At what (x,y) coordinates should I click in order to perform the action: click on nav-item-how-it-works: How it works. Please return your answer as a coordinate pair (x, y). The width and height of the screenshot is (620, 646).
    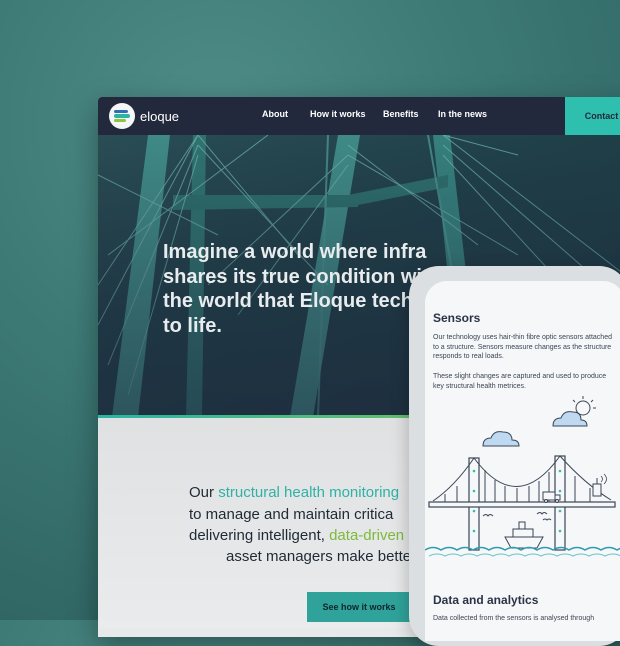
    Looking at the image, I should click on (338, 114).